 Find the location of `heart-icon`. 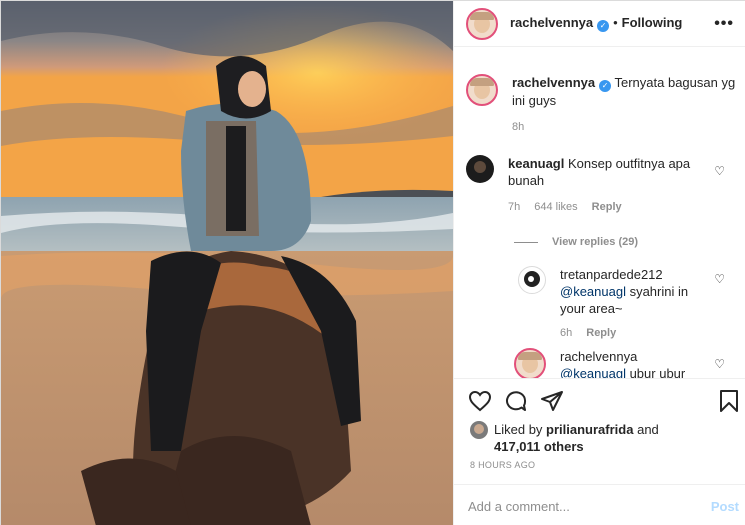

heart-icon is located at coordinates (480, 401).